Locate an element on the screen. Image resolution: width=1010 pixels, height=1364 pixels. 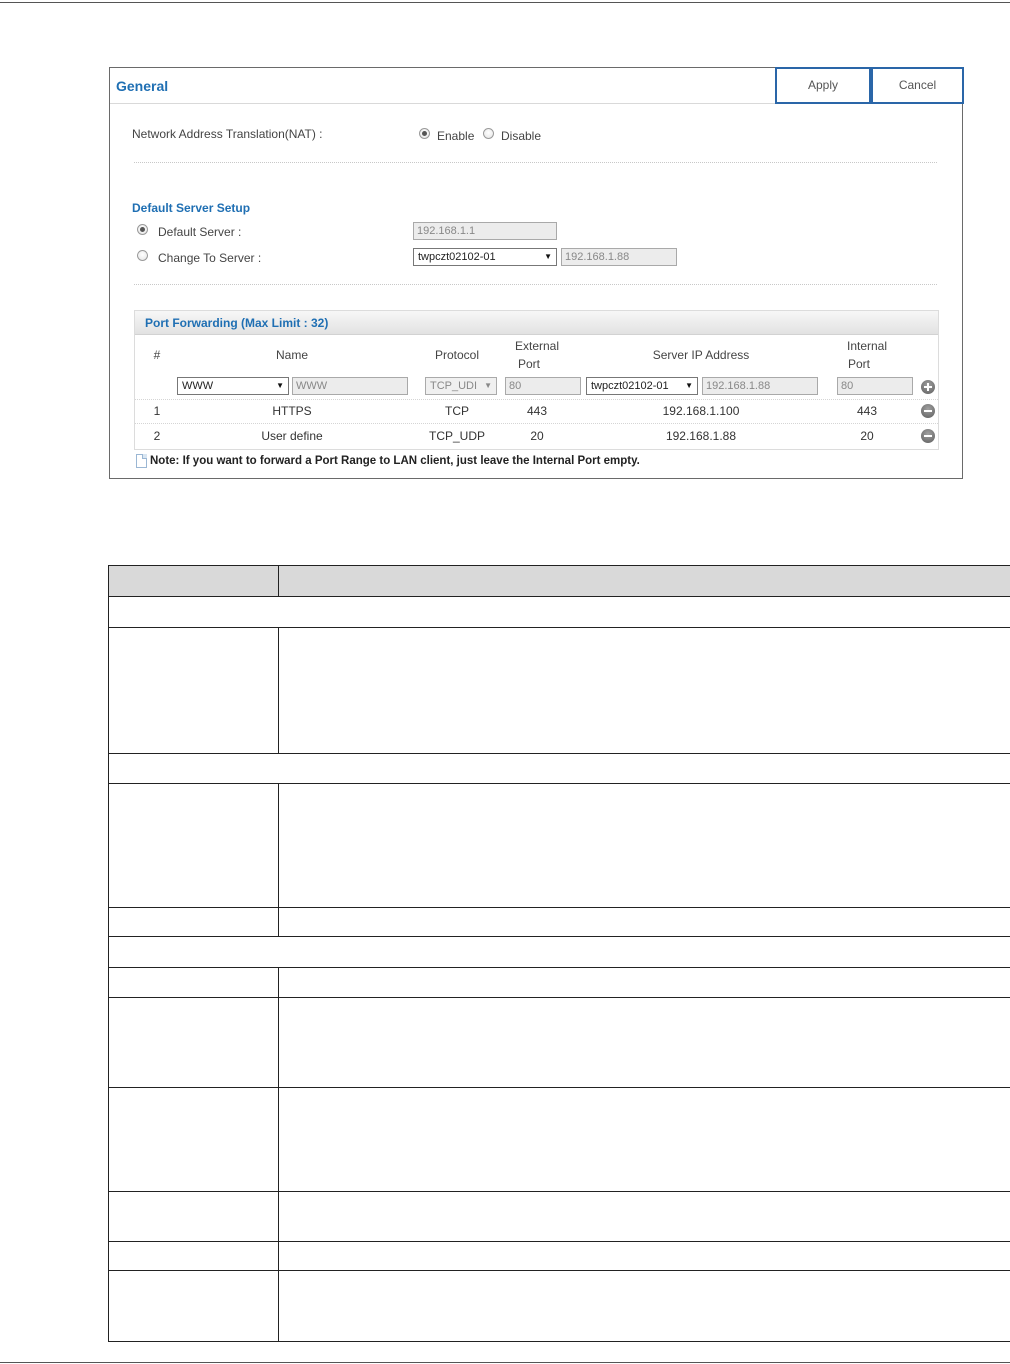
default-server-field: 192.168.1.1 is located at coordinates (485, 231).